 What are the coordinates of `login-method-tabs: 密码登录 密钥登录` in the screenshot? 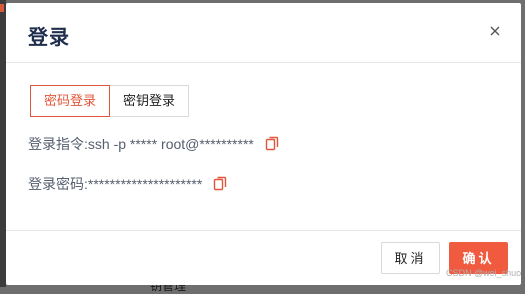 It's located at (110, 101).